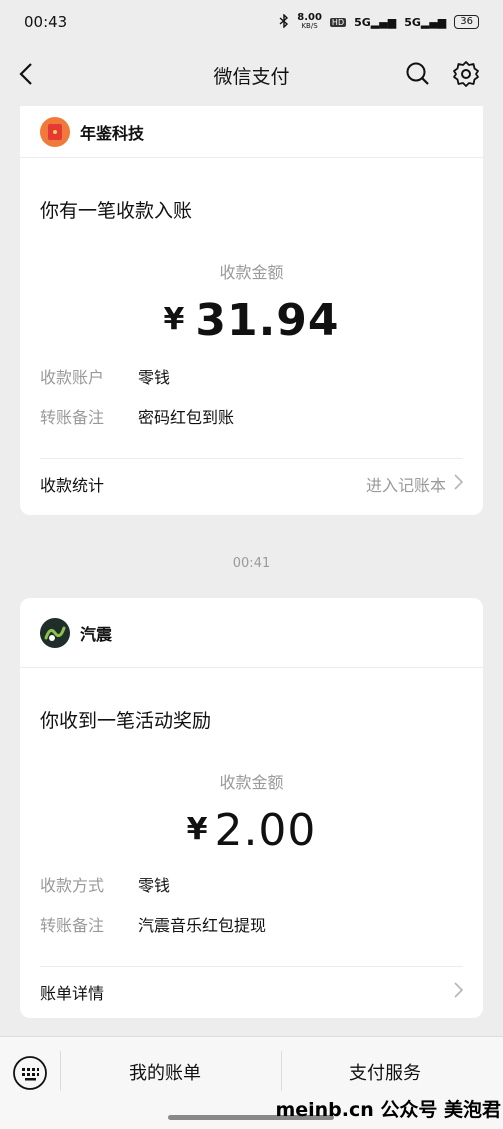  I want to click on detail-row: 收款方式 零钱, so click(251, 884).